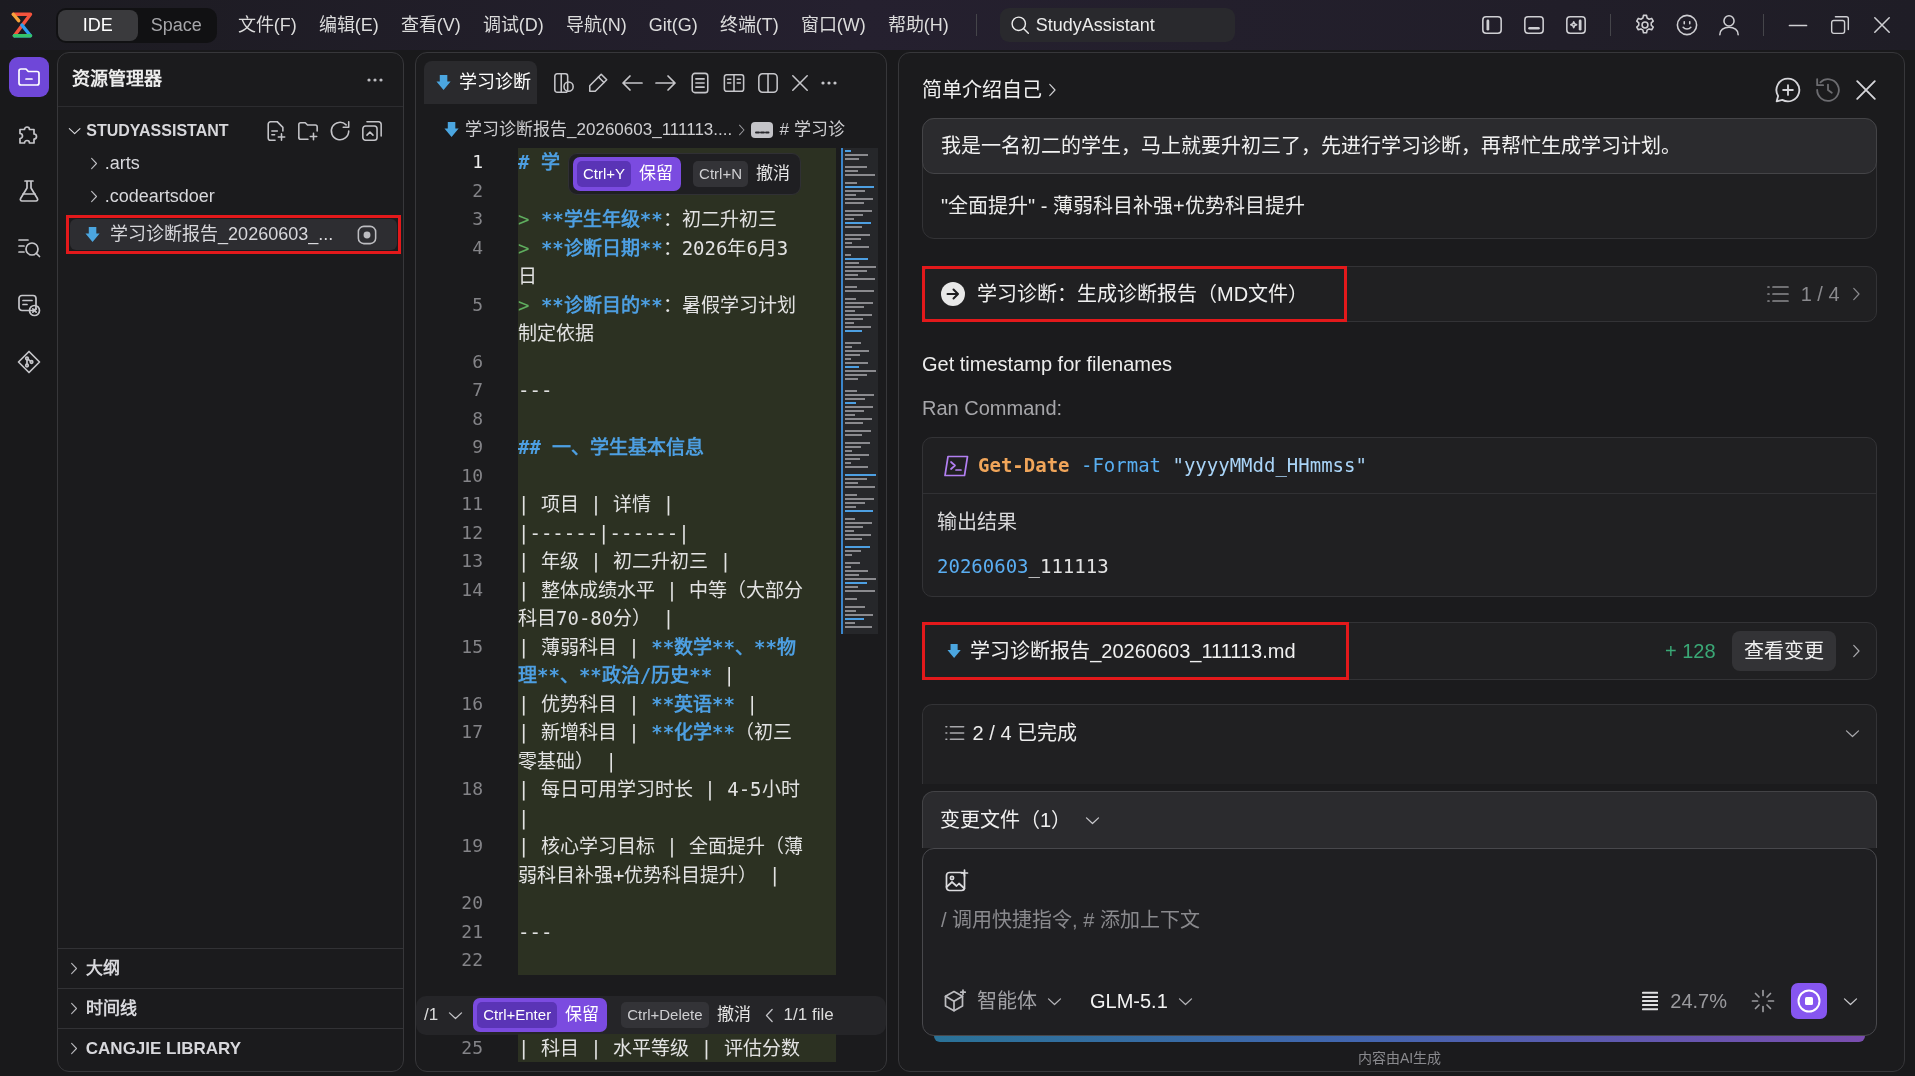 The width and height of the screenshot is (1915, 1076). What do you see at coordinates (117, 79) in the screenshot?
I see `panel-title: 资源管理器` at bounding box center [117, 79].